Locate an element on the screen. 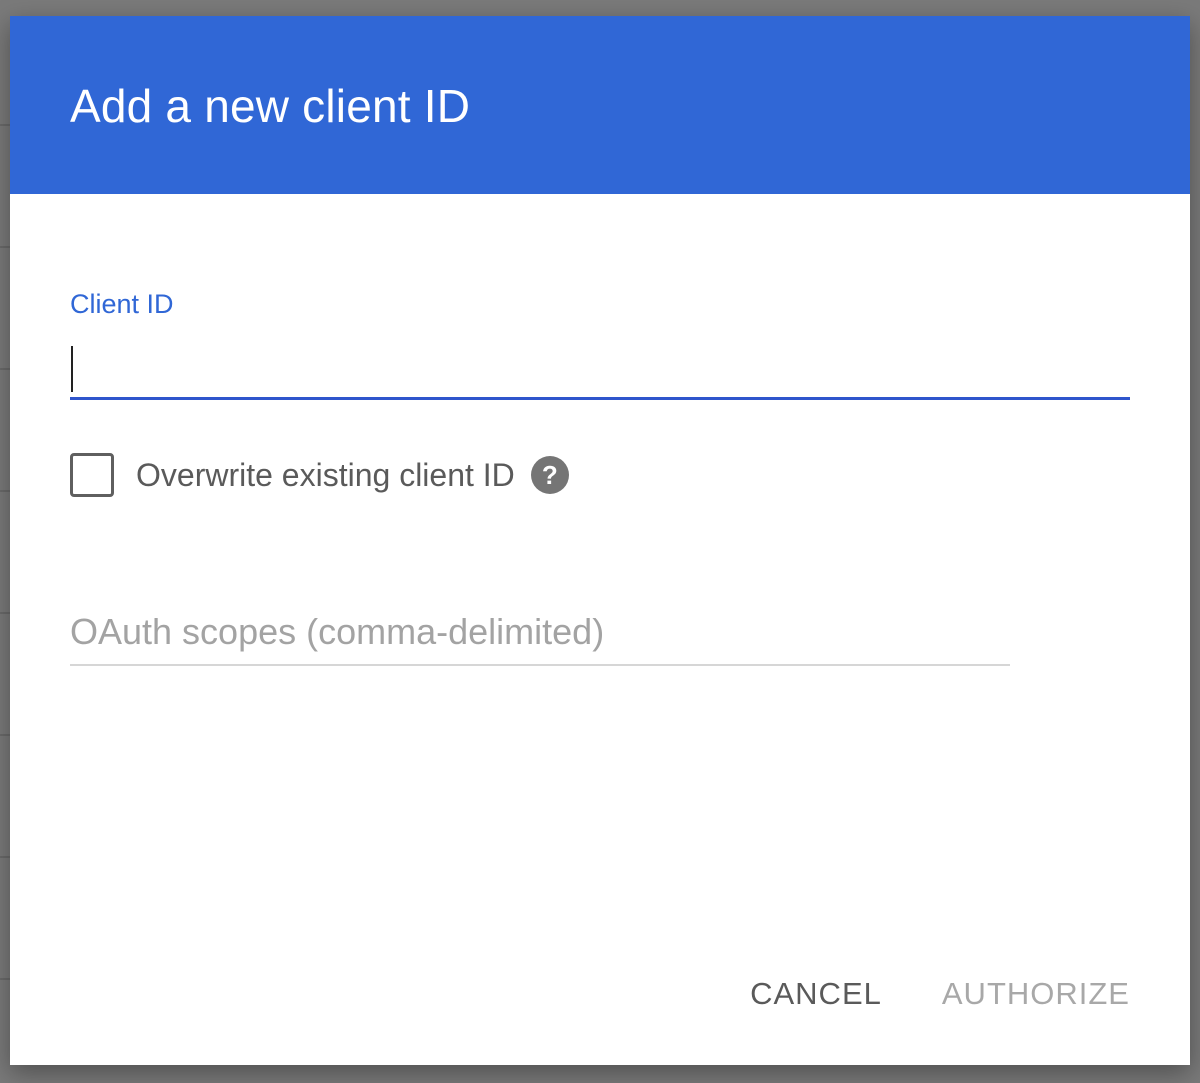 This screenshot has width=1200, height=1083. oauth-scopes-input is located at coordinates (540, 633).